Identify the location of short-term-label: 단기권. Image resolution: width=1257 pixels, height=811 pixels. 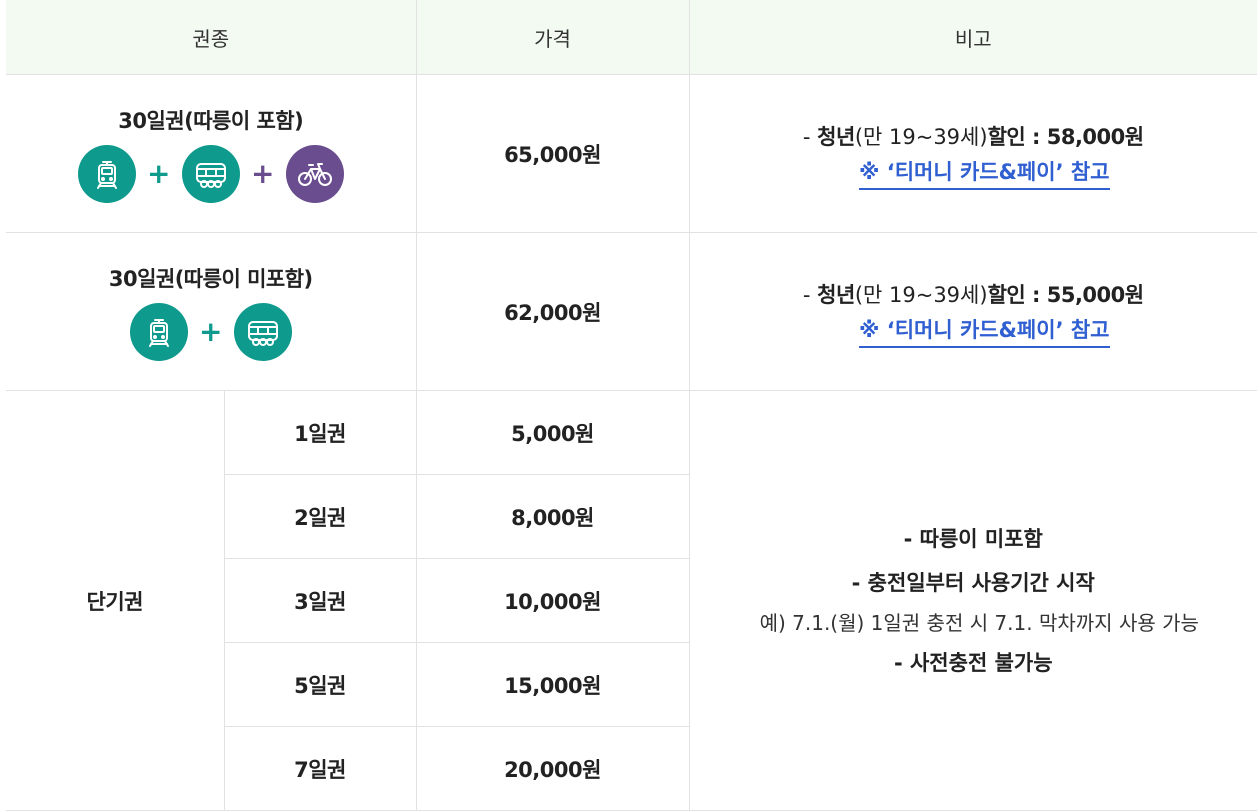
(115, 601).